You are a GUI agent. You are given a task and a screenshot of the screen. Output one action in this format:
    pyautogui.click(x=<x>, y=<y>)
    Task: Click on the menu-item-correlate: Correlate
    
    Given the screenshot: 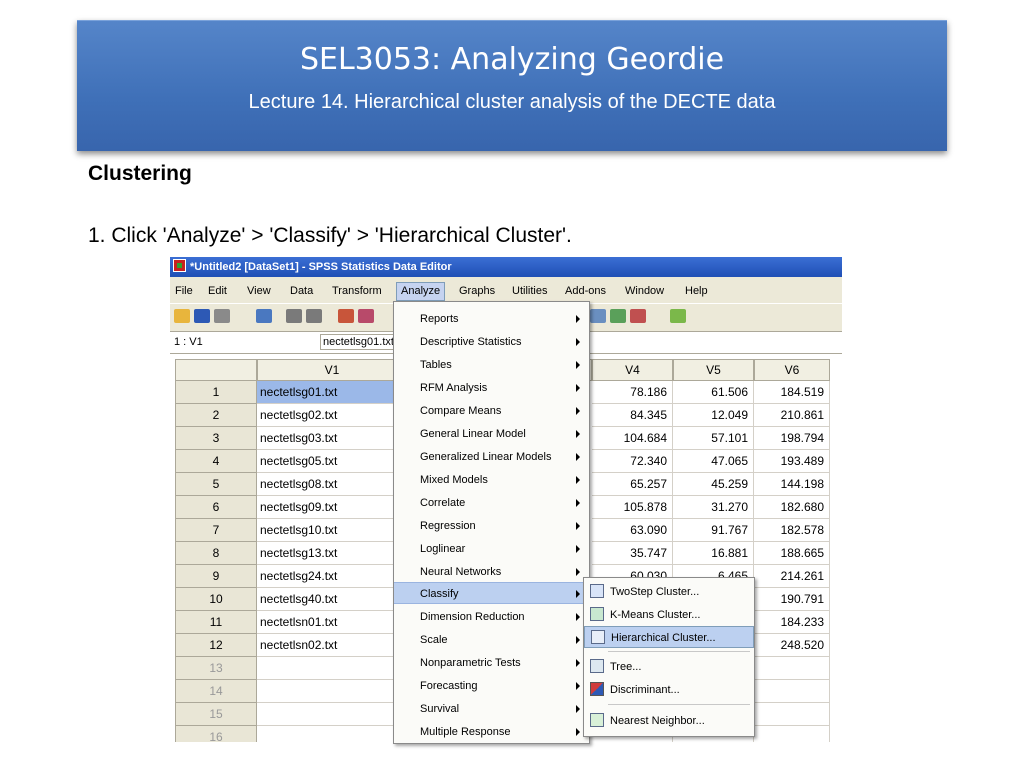 What is the action you would take?
    pyautogui.click(x=491, y=503)
    